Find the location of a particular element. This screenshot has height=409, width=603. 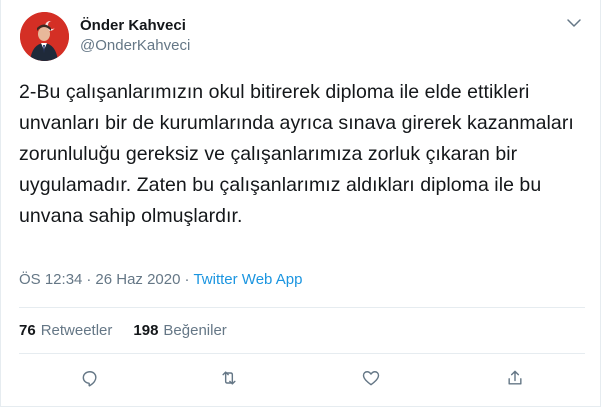

source-app-link: Twitter Web App is located at coordinates (247, 279).